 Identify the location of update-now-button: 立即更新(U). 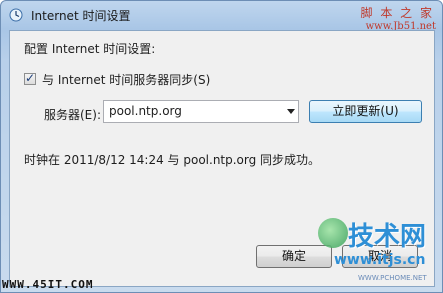
(365, 111).